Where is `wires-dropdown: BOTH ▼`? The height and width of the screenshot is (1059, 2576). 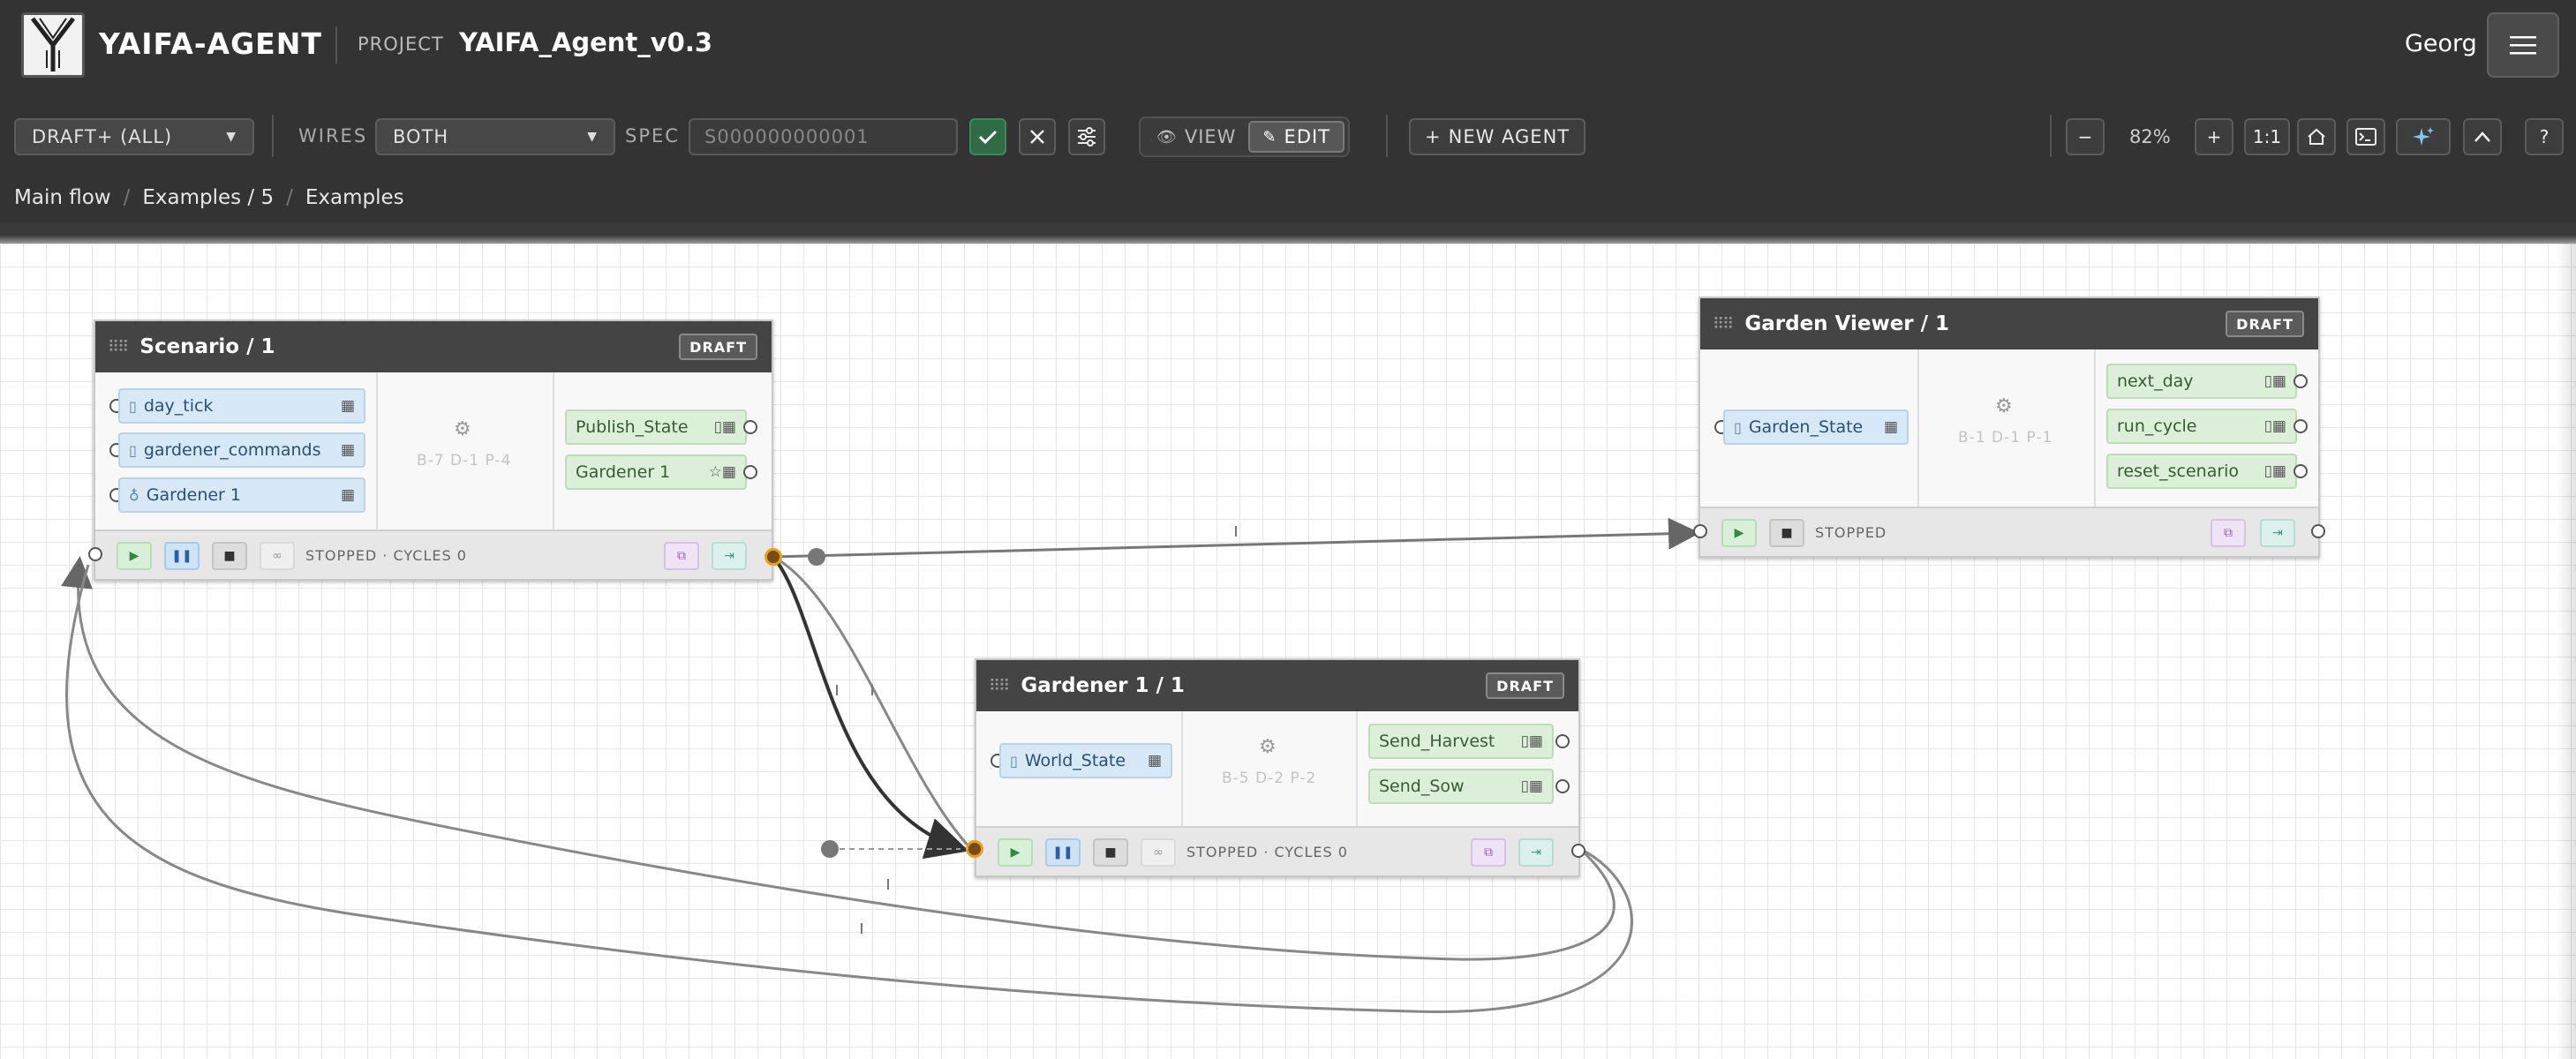
wires-dropdown: BOTH ▼ is located at coordinates (495, 136).